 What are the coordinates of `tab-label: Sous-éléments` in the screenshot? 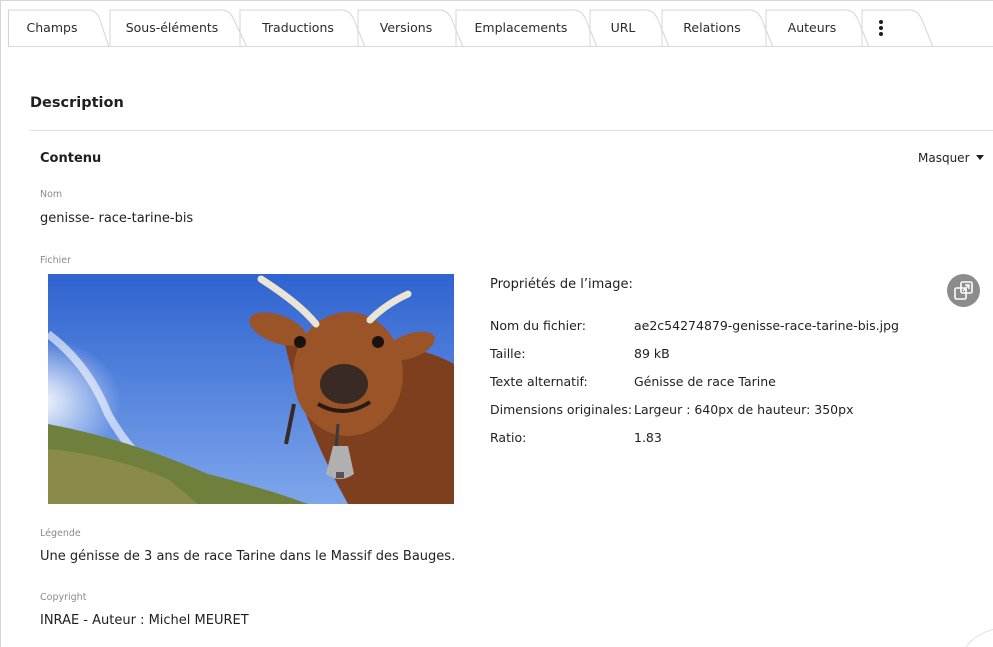 It's located at (172, 27).